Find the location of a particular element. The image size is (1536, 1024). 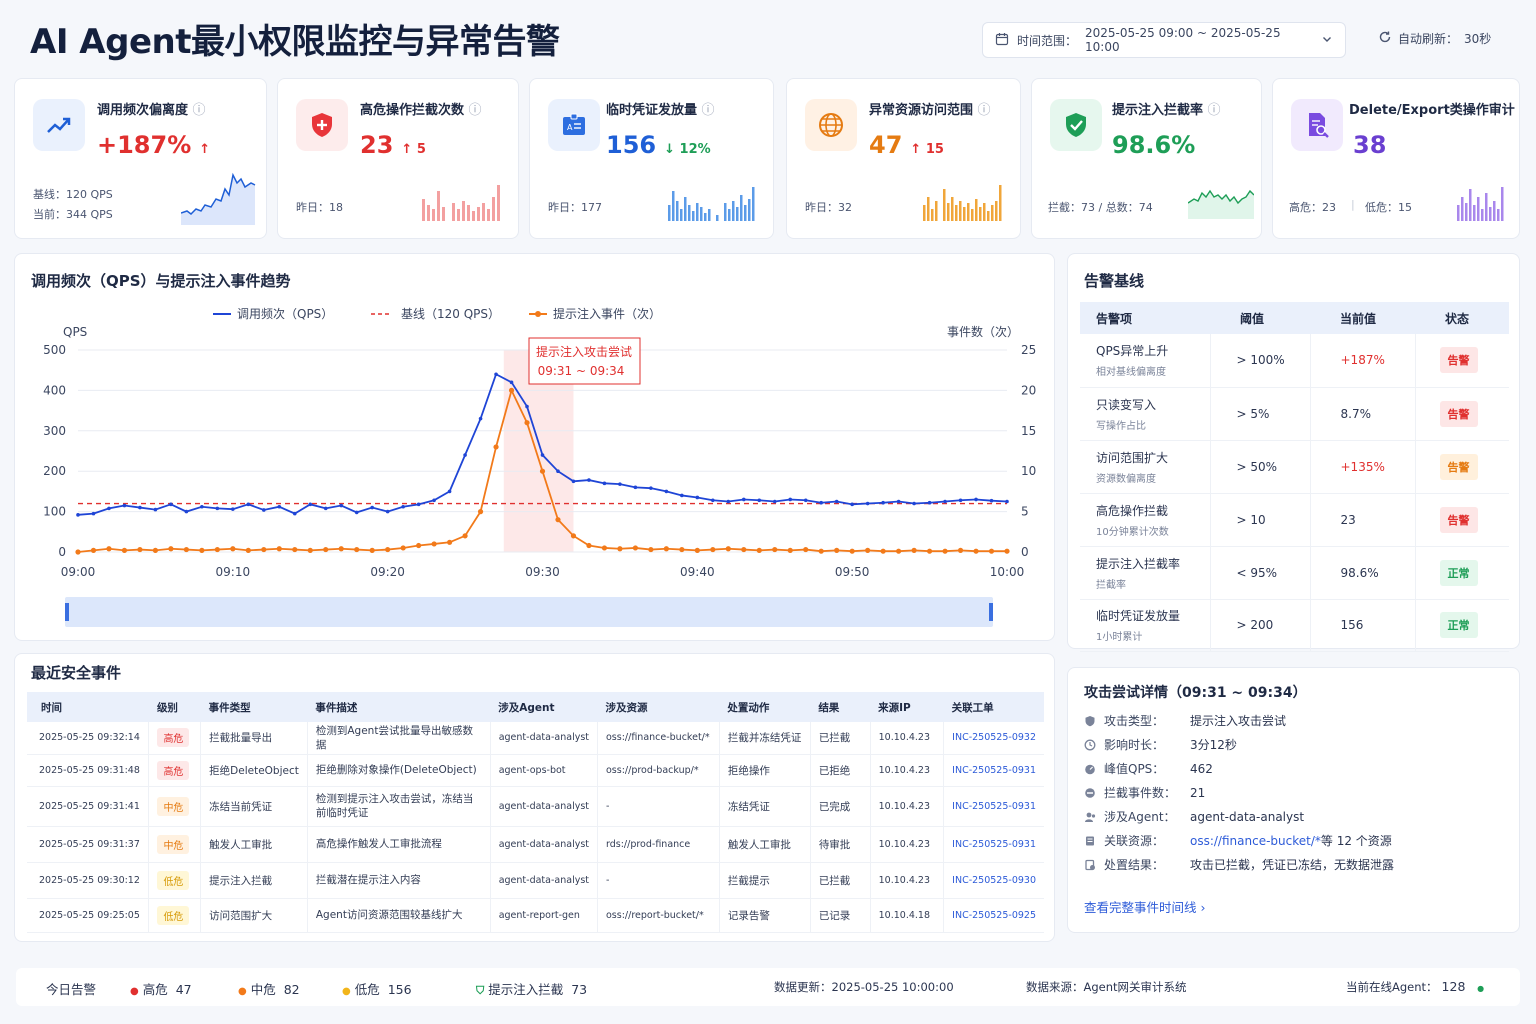

event-resource: oss://finance-bucket/* is located at coordinates (658, 738).